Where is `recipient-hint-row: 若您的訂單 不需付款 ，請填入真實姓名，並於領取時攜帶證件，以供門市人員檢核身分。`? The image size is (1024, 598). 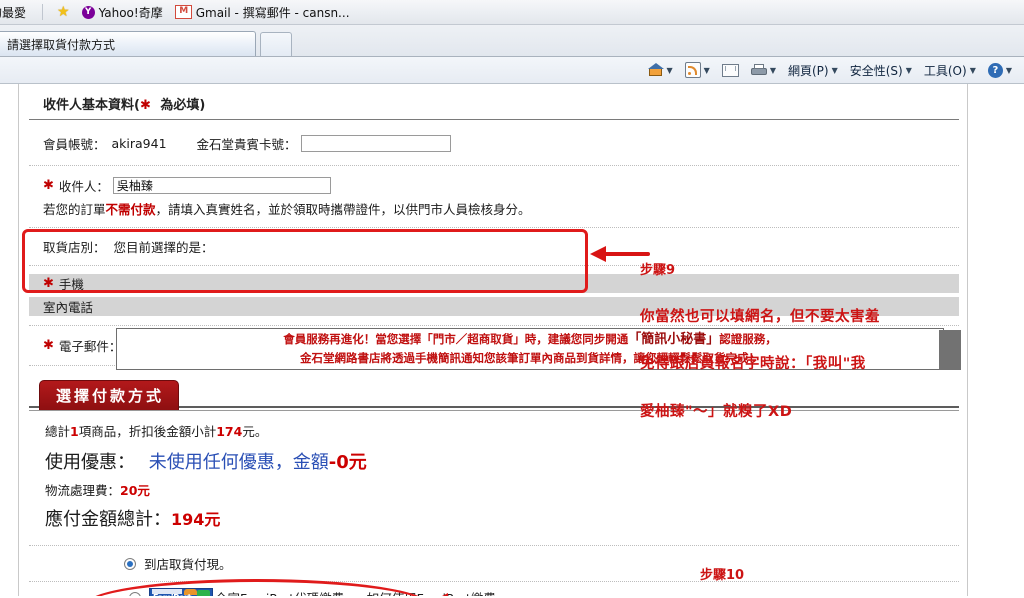
recipient-hint-row: 若您的訂單 不需付款 ，請填入真實姓名，並於領取時攜帶證件，以供門市人員檢核身分。 is located at coordinates (494, 212).